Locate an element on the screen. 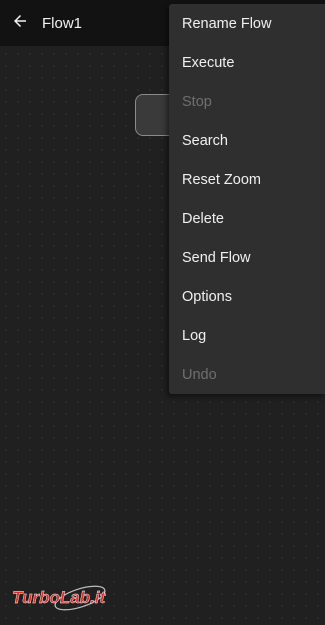  turbolab-watermark-logo: TurboLab.it is located at coordinates (69, 596).